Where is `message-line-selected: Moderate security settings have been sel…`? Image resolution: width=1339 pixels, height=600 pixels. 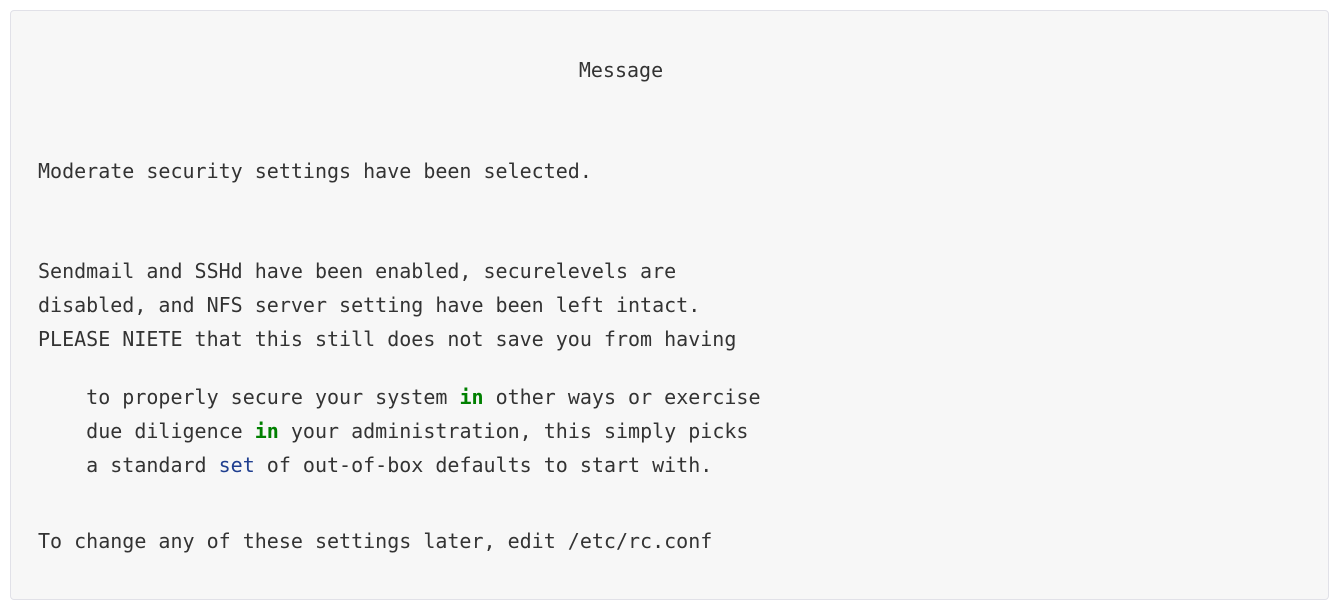
message-line-selected: Moderate security settings have been sel… is located at coordinates (315, 171).